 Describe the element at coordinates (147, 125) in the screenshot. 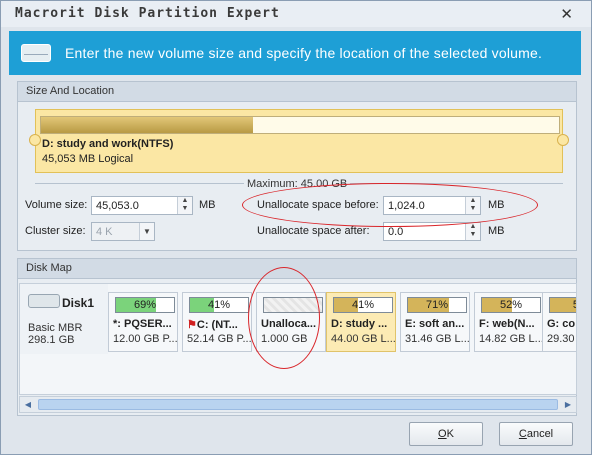

I see `volume-usage-fill` at that location.